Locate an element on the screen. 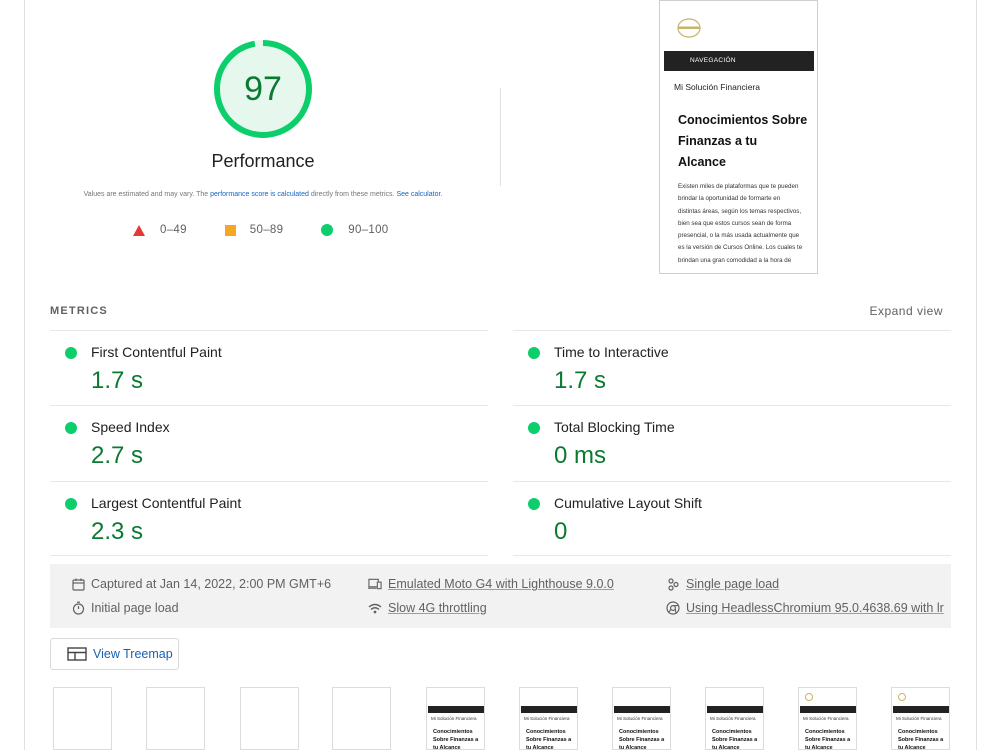 This screenshot has width=1000, height=750. triangle-icon is located at coordinates (139, 230).